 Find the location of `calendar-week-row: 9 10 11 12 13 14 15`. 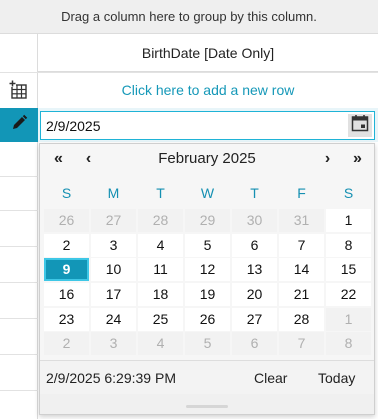

calendar-week-row: 9 10 11 12 13 14 15 is located at coordinates (208, 270).